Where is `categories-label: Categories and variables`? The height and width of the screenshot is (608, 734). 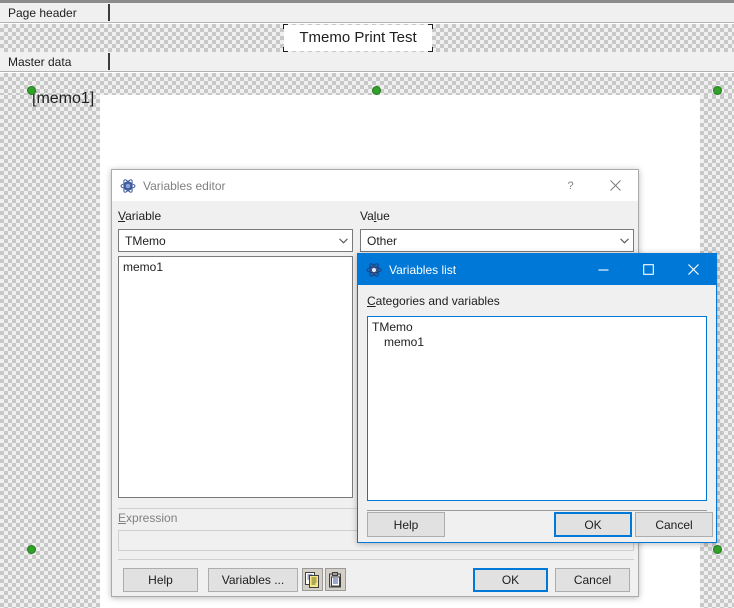
categories-label: Categories and variables is located at coordinates (433, 301).